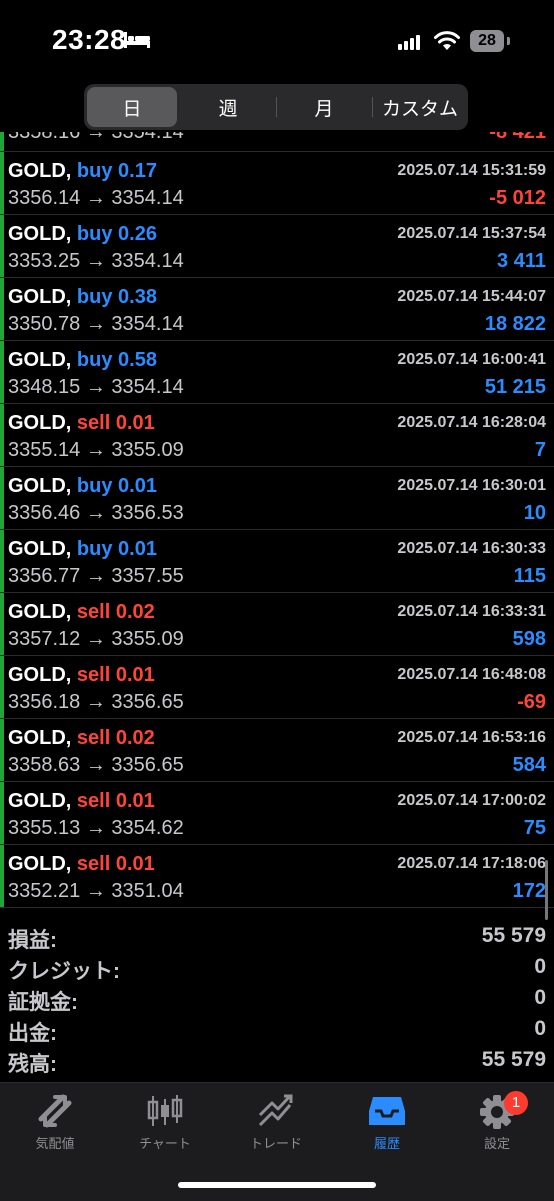 Image resolution: width=554 pixels, height=1201 pixels. Describe the element at coordinates (228, 107) in the screenshot. I see `tab-week: 週` at that location.